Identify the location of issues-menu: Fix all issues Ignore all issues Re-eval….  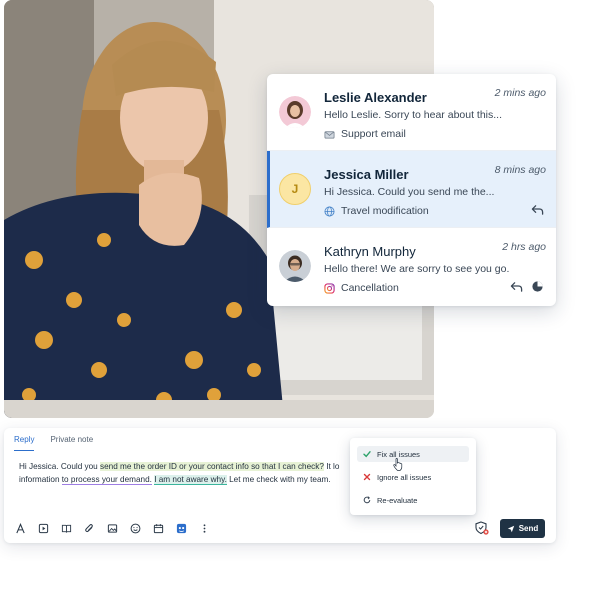
(413, 476).